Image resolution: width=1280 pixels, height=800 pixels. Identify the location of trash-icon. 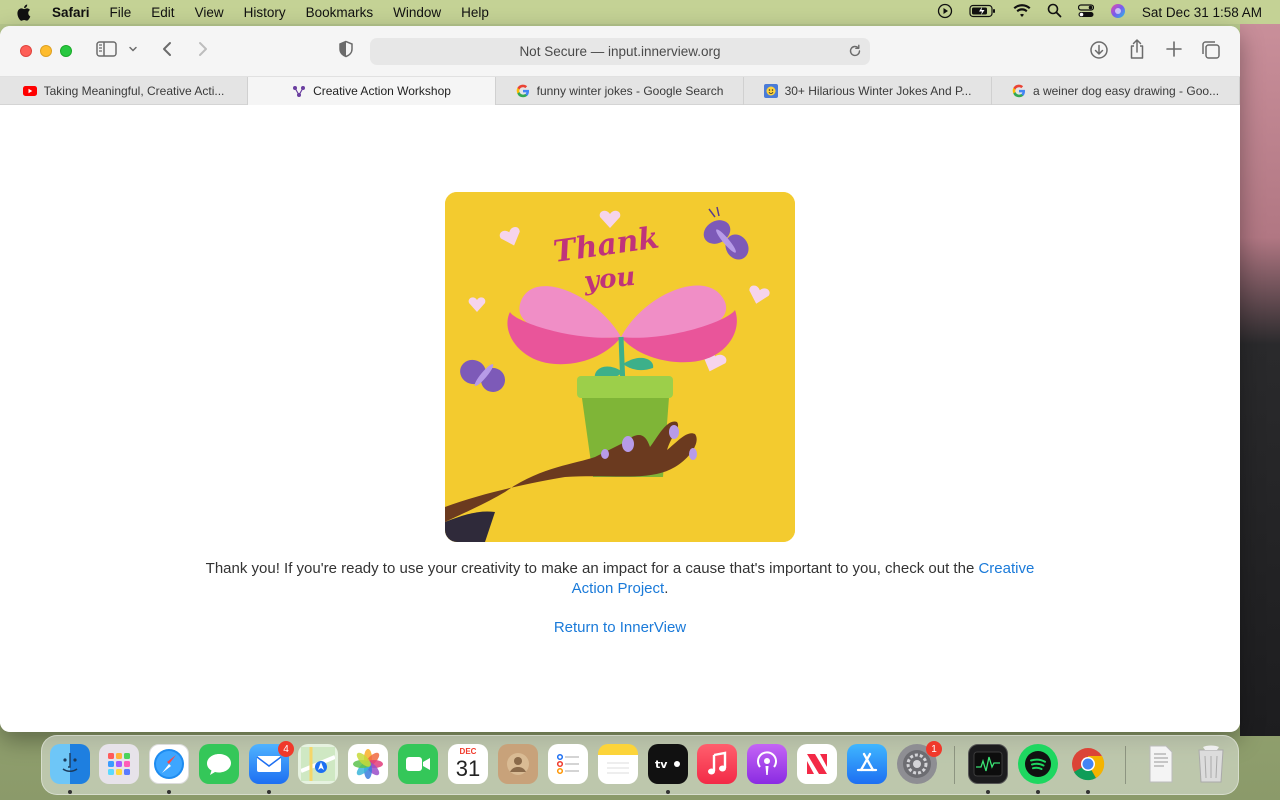
(1211, 764).